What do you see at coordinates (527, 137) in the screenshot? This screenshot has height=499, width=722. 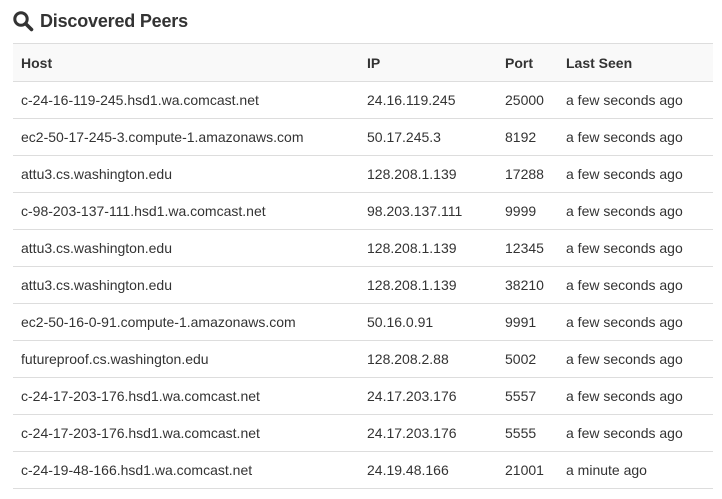 I see `port-cell: 8192` at bounding box center [527, 137].